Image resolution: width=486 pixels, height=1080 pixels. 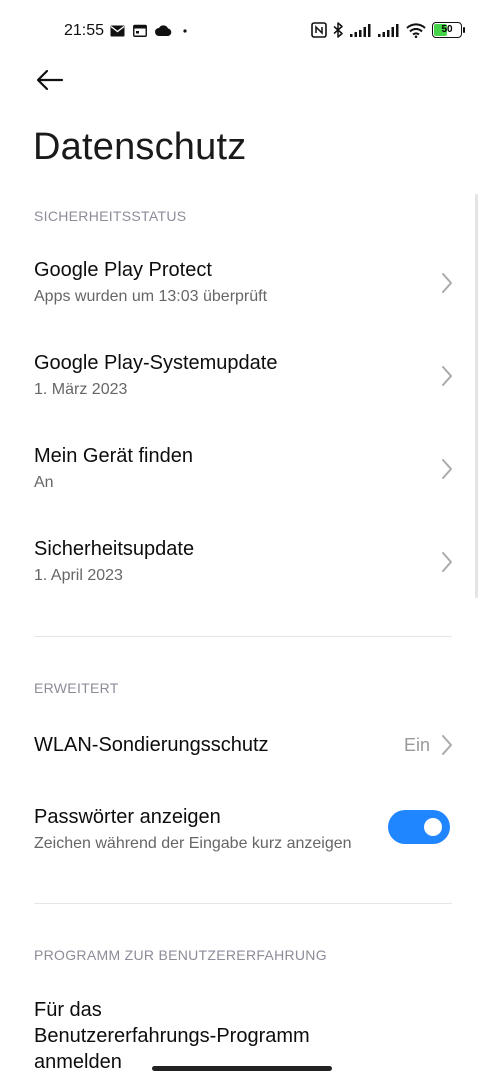 I want to click on dot-icon, so click(x=185, y=30).